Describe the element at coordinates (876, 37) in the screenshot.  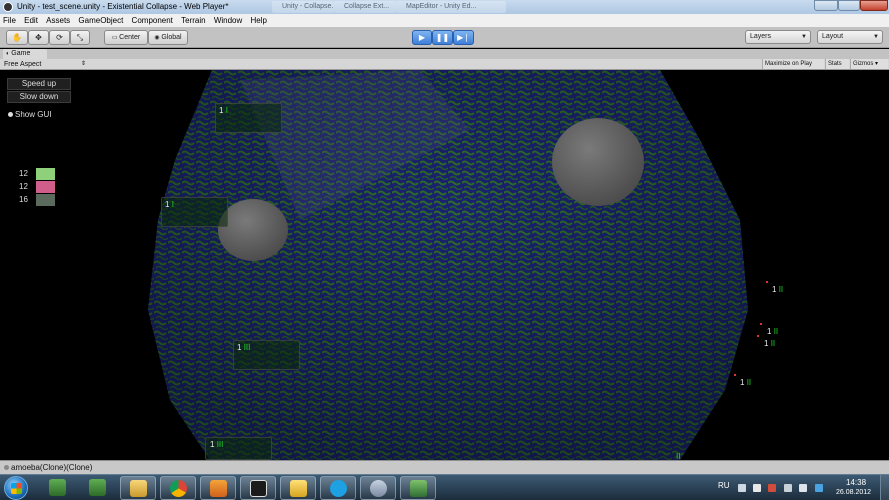
I see `chevron-down-icon: ▼` at that location.